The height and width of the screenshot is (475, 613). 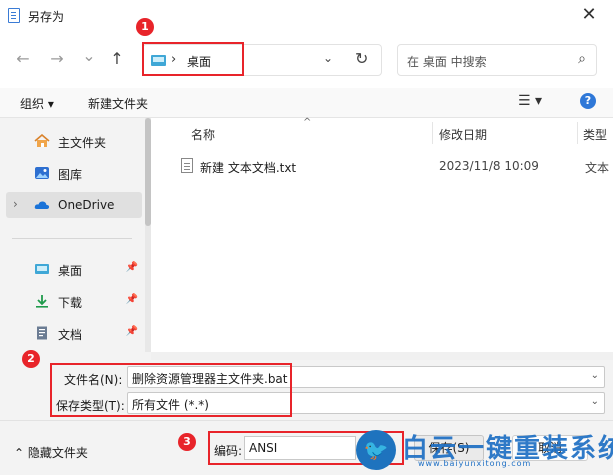 What do you see at coordinates (530, 101) in the screenshot?
I see `view-options-button: ☰ ▾` at bounding box center [530, 101].